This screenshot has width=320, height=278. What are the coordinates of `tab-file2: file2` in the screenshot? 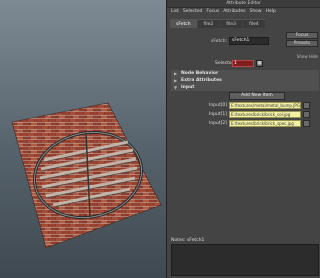 It's located at (208, 23).